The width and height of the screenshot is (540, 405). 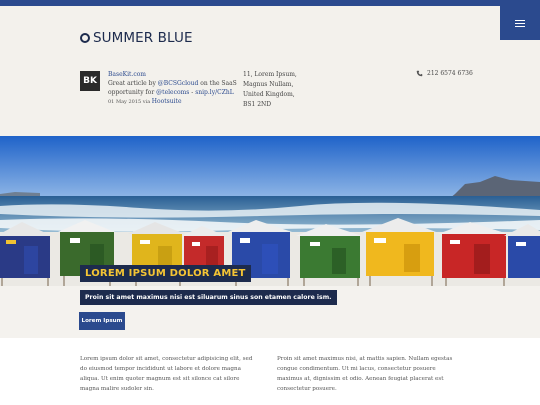 What do you see at coordinates (85, 38) in the screenshot?
I see `ring-icon` at bounding box center [85, 38].